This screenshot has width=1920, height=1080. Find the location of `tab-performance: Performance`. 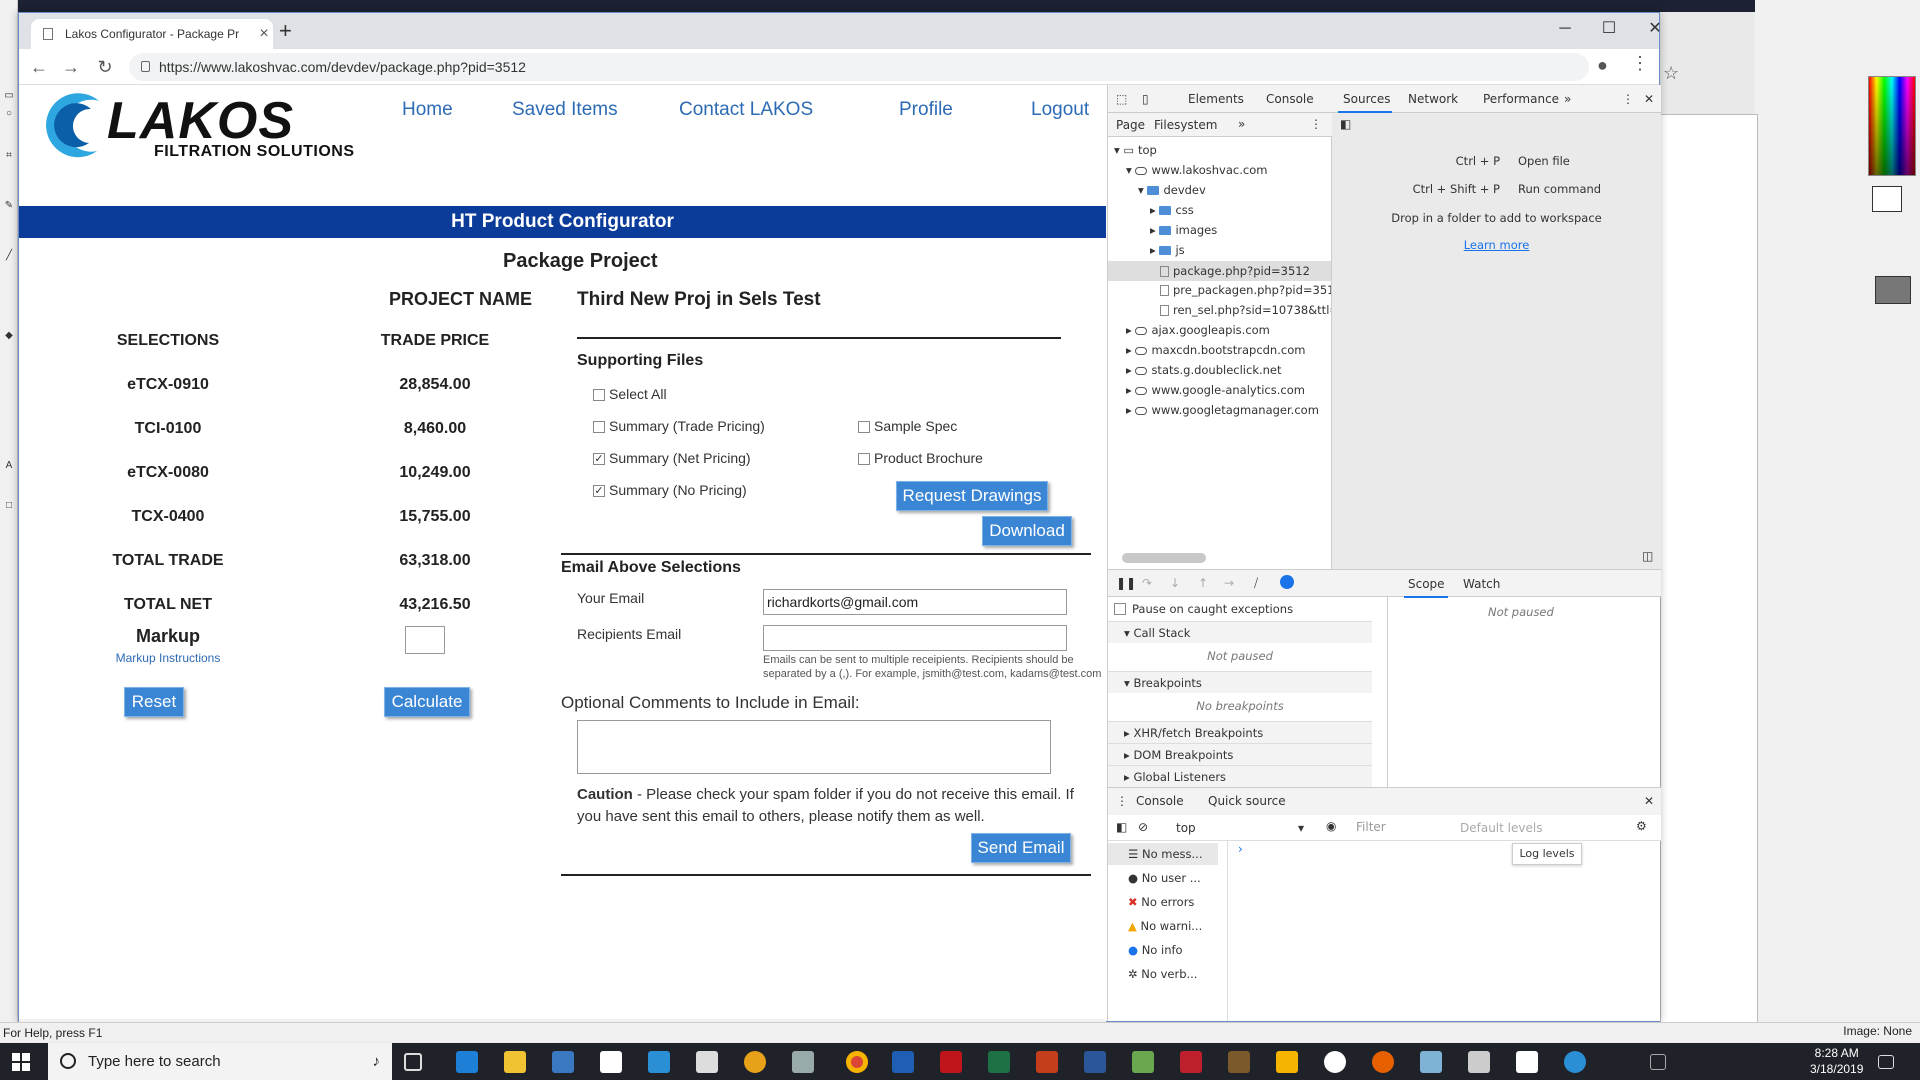

tab-performance: Performance is located at coordinates (1521, 99).